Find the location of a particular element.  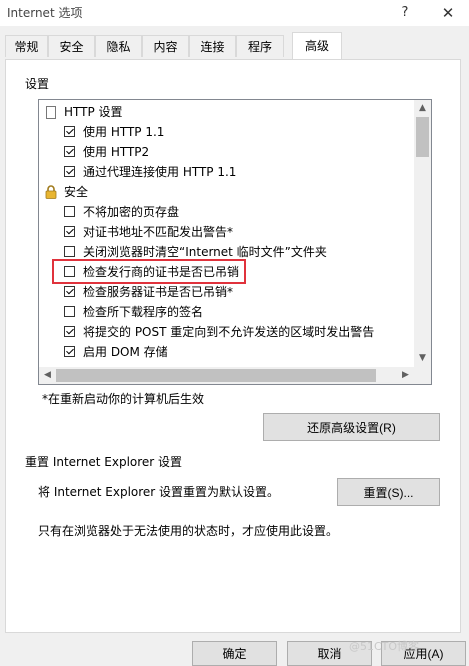

restart-note: *在重新启动你的计算机后生效 is located at coordinates (123, 399).